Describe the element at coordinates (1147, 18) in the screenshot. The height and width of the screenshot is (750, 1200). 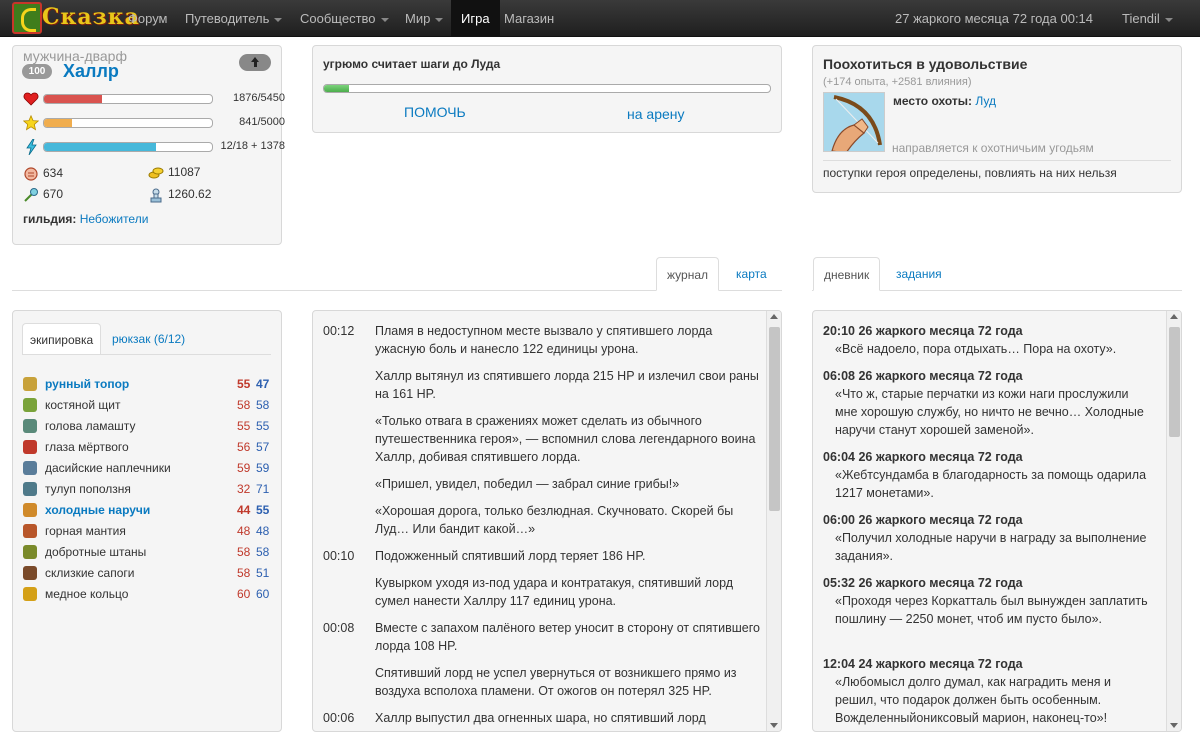
I see `user-menu: Tiendil` at that location.